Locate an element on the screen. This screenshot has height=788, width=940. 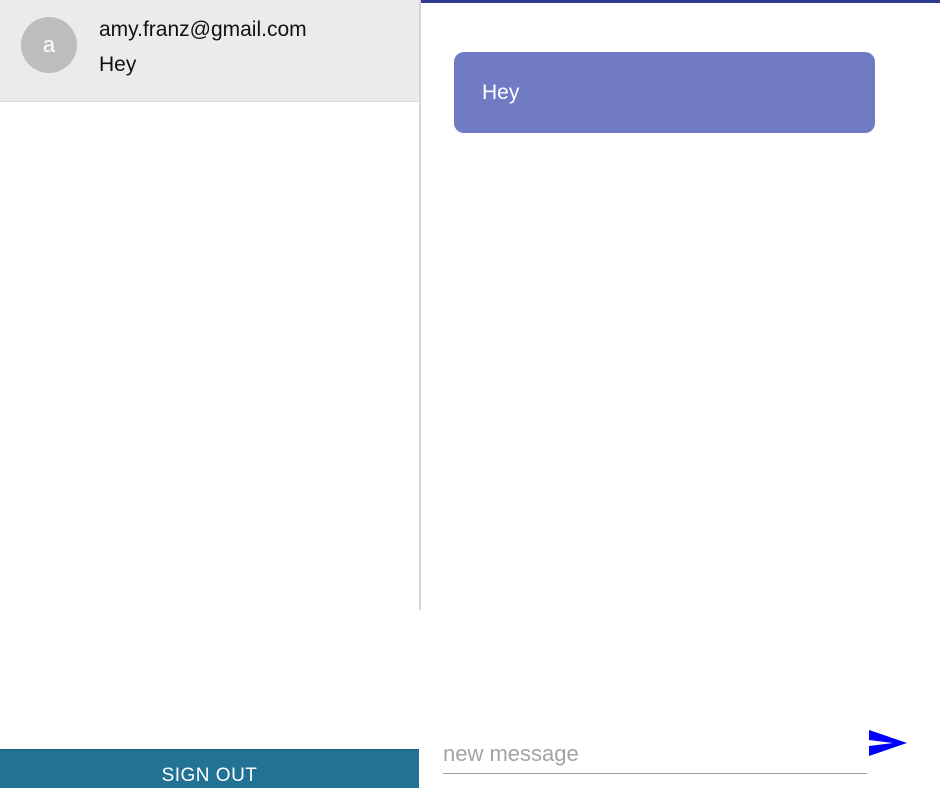
sign-out-button: SIGN OUT is located at coordinates (209, 768).